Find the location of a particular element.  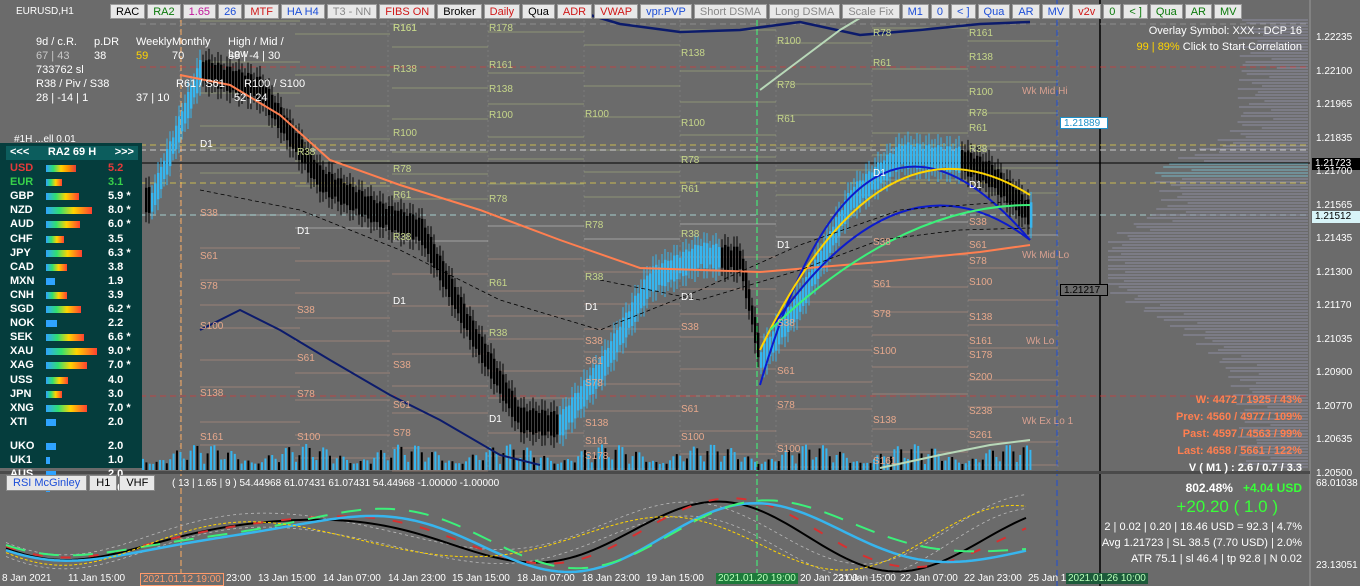

toolbar-button-26: 26 is located at coordinates (230, 11).